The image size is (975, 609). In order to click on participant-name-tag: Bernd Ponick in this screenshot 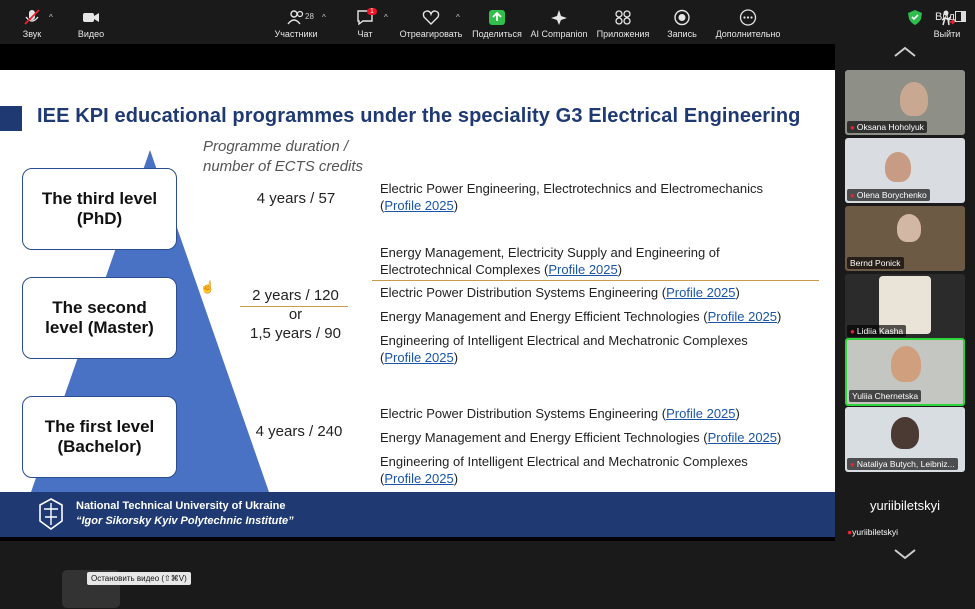, I will do `click(875, 263)`.